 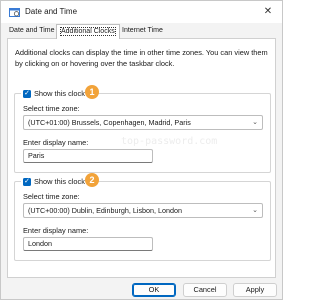 What do you see at coordinates (255, 290) in the screenshot?
I see `apply-button: Apply` at bounding box center [255, 290].